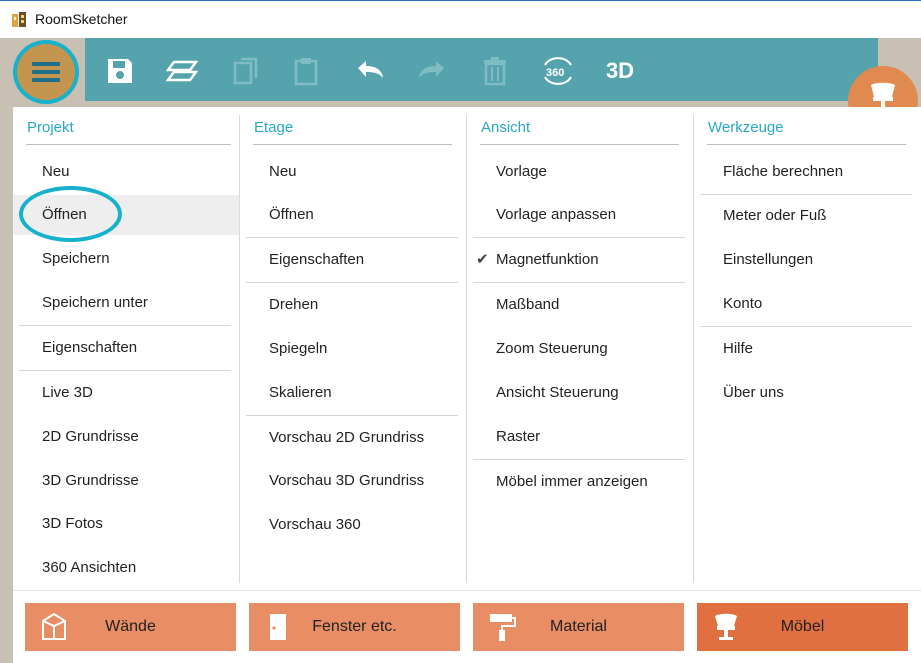  Describe the element at coordinates (126, 172) in the screenshot. I see `menu-item-projekt-neu: Neu` at that location.